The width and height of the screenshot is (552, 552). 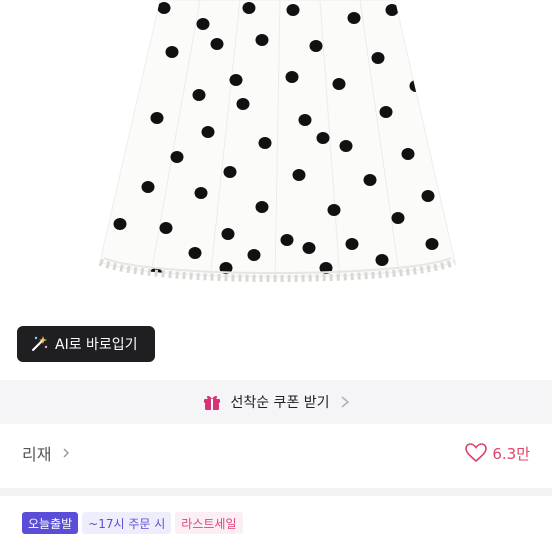 What do you see at coordinates (39, 344) in the screenshot?
I see `magic-wand-icon` at bounding box center [39, 344].